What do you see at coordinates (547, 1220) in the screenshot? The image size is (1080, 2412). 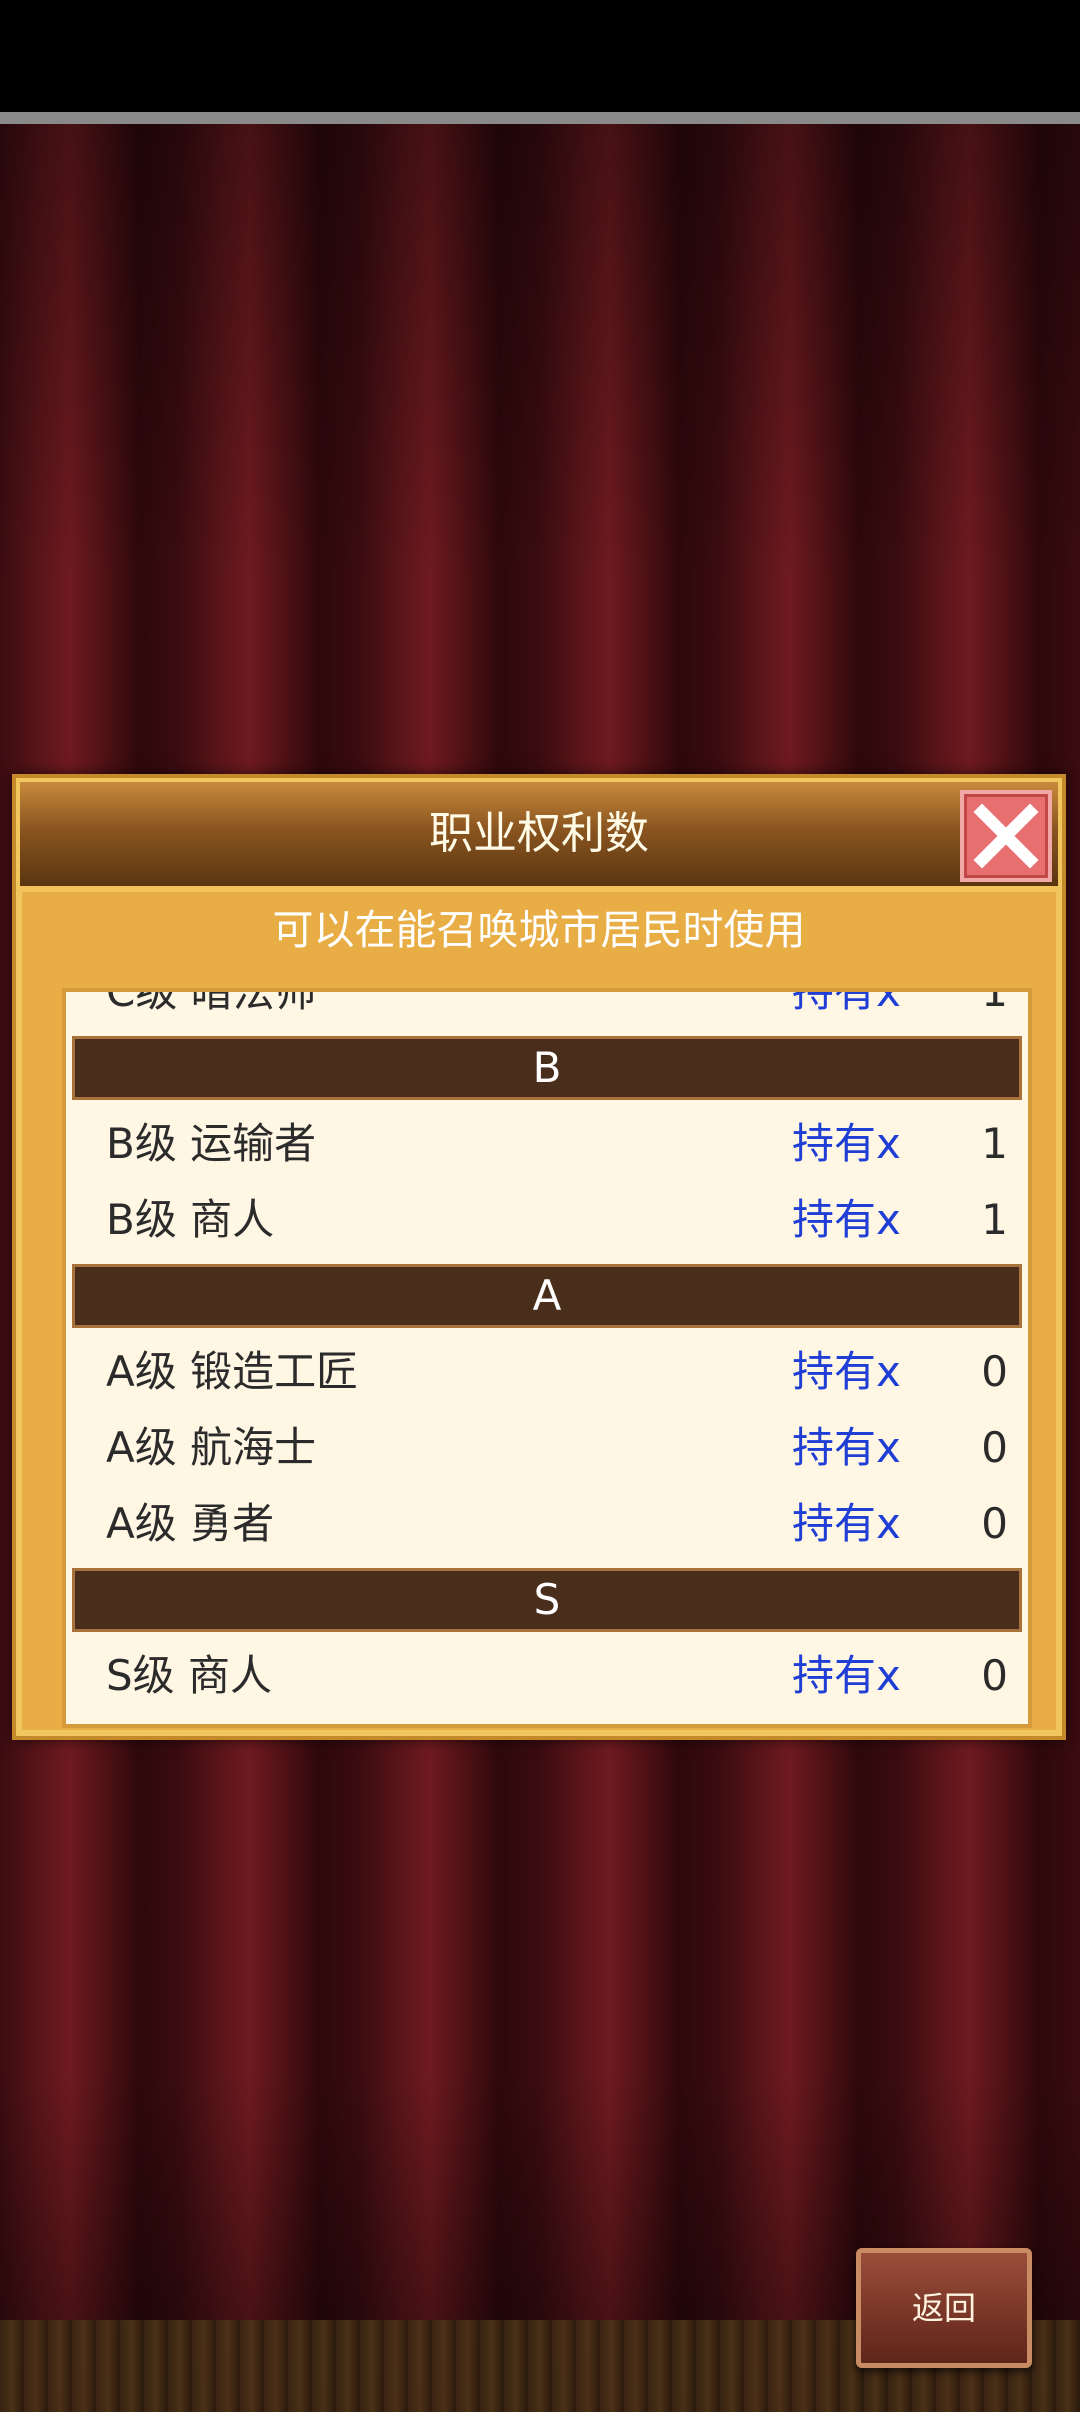 I see `list-item: B级 商人 持有x 1` at bounding box center [547, 1220].